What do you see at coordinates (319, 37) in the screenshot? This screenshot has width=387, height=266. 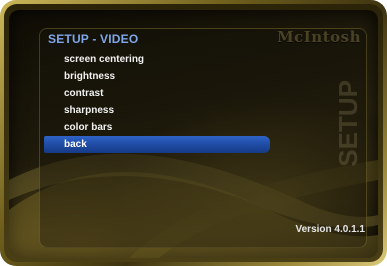 I see `brand-logo: McIntosh` at bounding box center [319, 37].